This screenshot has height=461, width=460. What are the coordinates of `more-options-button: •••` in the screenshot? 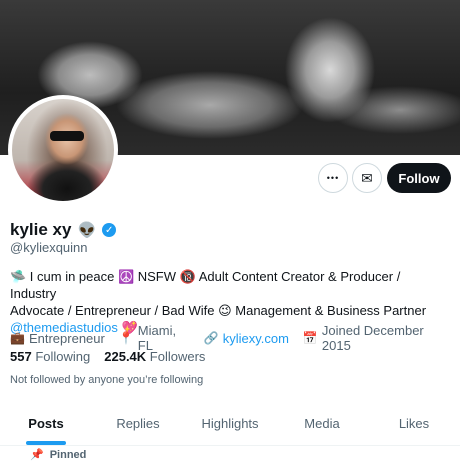 It's located at (333, 178).